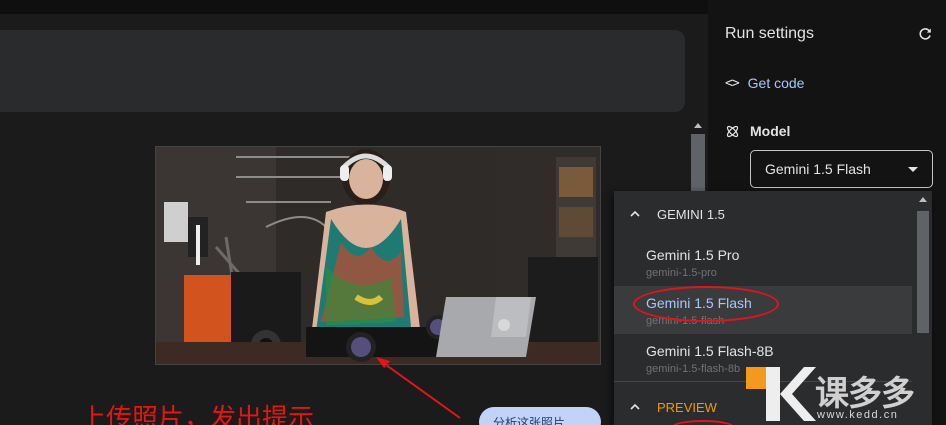 This screenshot has width=946, height=425. I want to click on model-label: Model, so click(770, 131).